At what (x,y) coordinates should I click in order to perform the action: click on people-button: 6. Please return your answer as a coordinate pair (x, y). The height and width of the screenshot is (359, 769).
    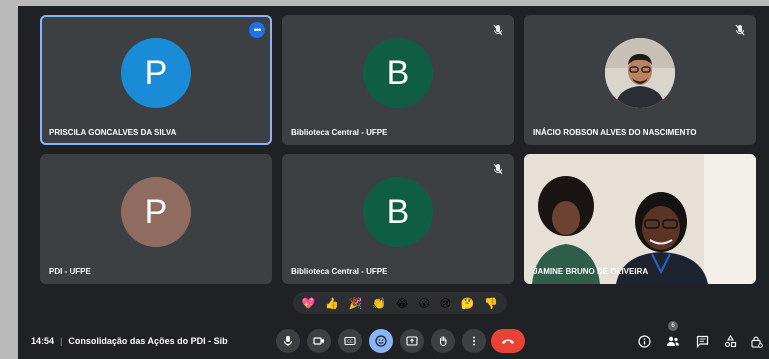
    Looking at the image, I should click on (673, 335).